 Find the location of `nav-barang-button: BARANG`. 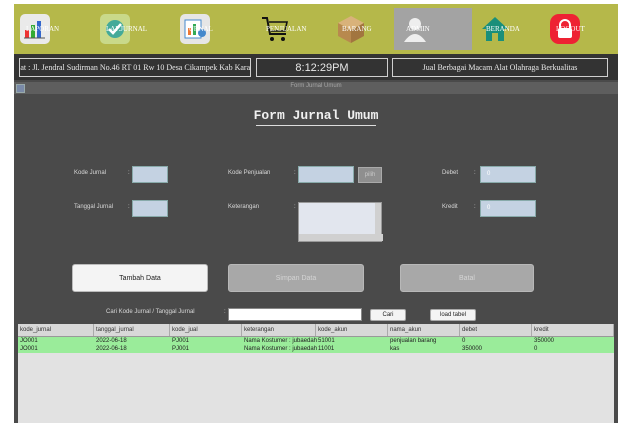

nav-barang-button: BARANG is located at coordinates (354, 29).